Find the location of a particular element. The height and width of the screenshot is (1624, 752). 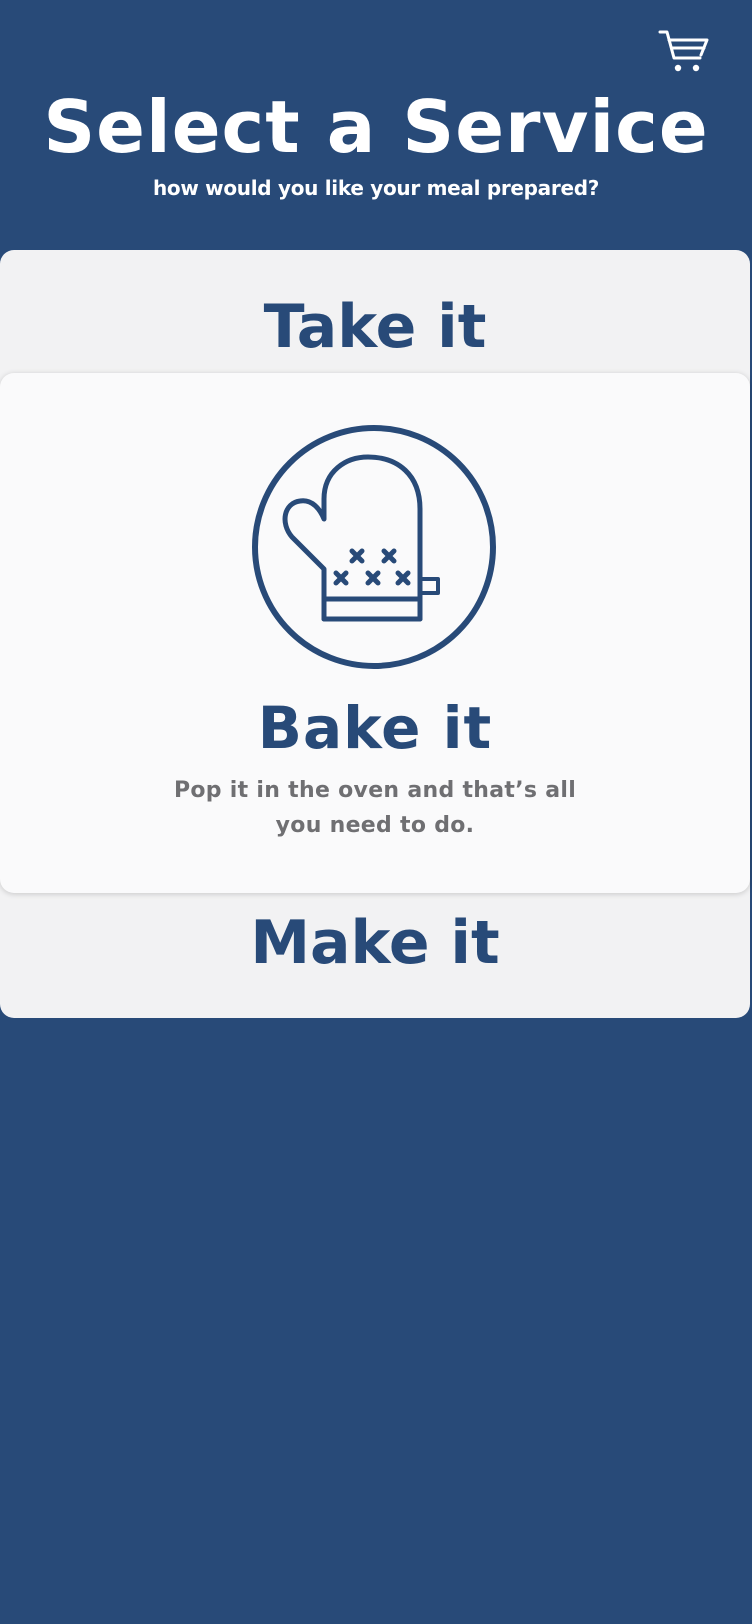

shopping-cart-icon is located at coordinates (683, 51).